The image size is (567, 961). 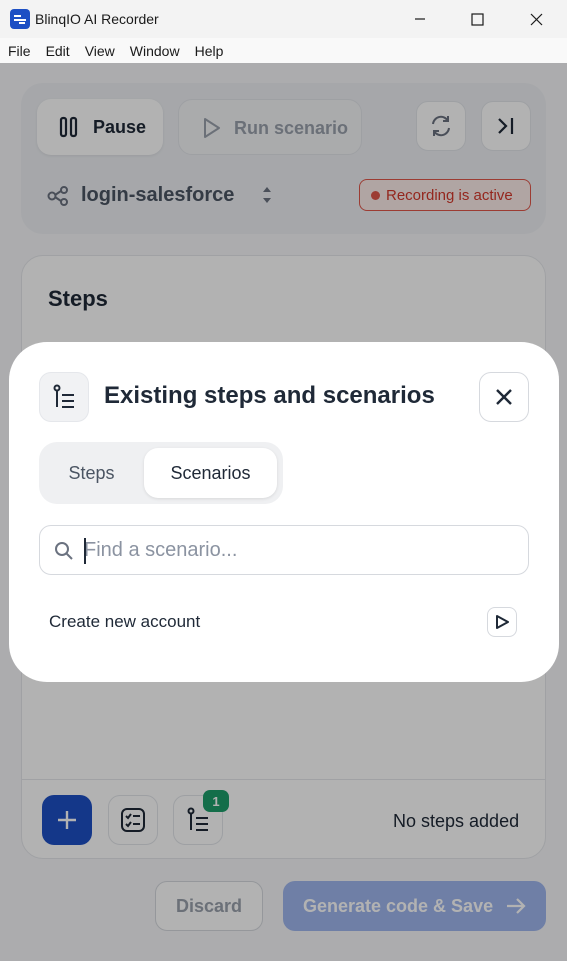 I want to click on modal-title: Existing steps and scenarios, so click(x=269, y=395).